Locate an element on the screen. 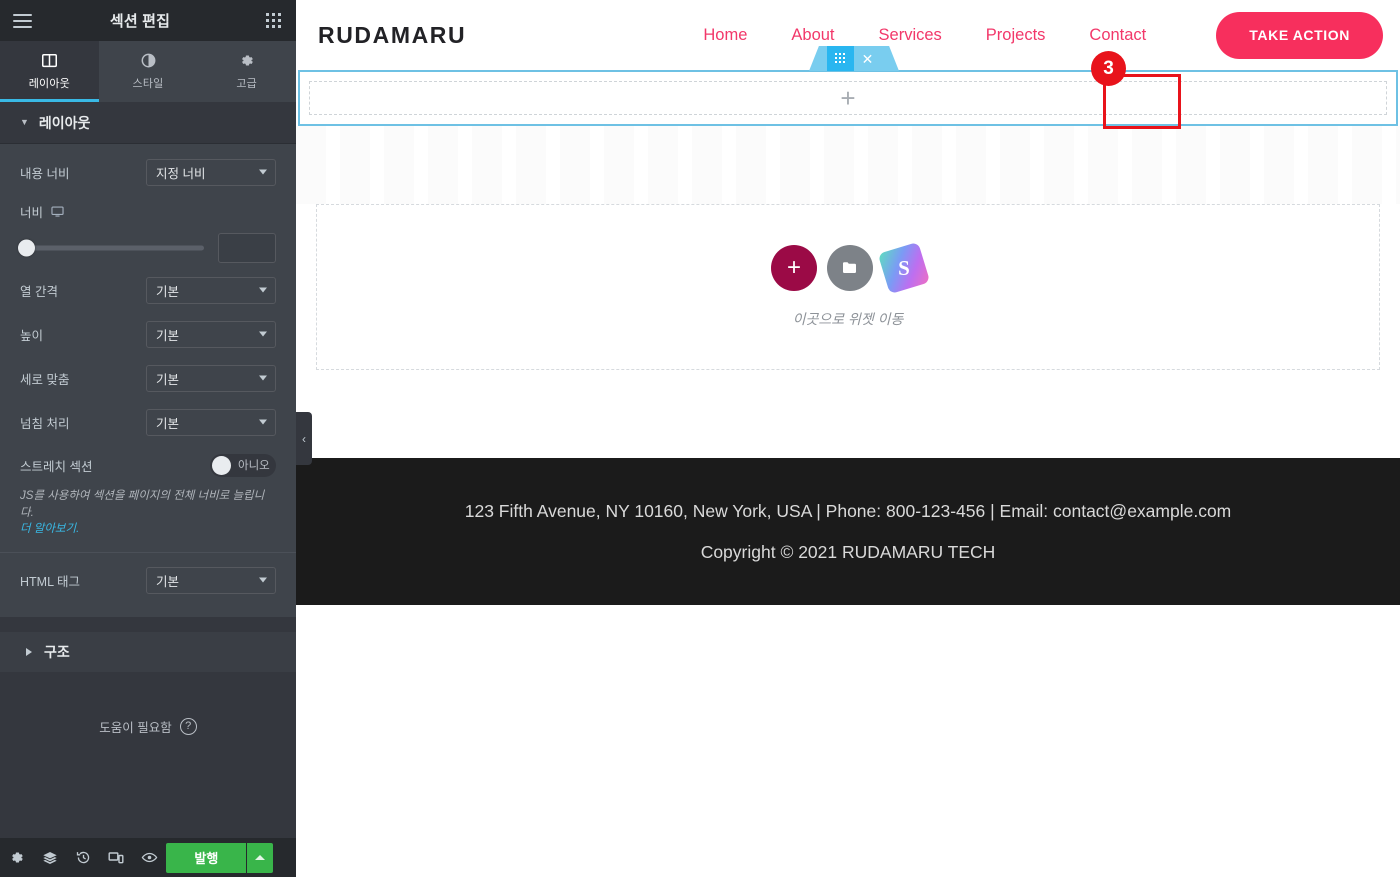 The width and height of the screenshot is (1400, 877). envato-template-kit-icon: S is located at coordinates (904, 268).